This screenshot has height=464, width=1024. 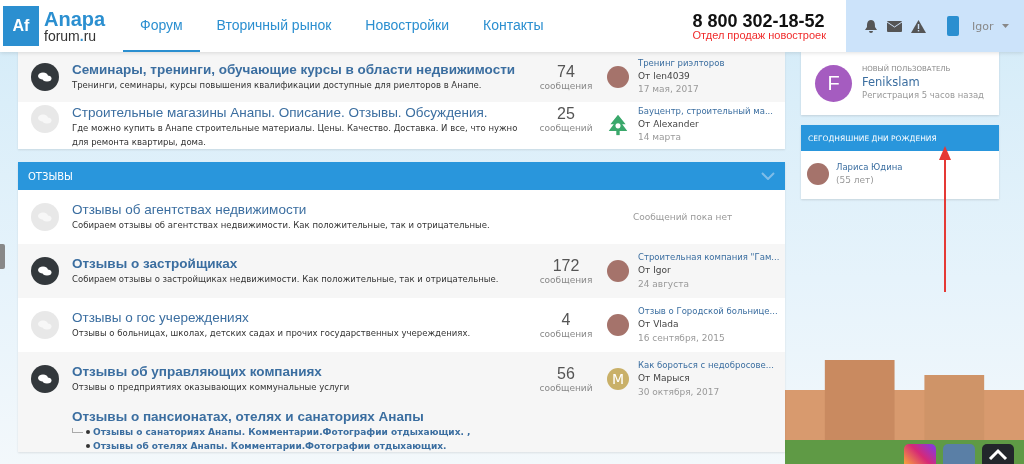 I want to click on forum-description: Собираем отзывы об агентствах недвижимости. Как положительные, так и отрицательные., so click(x=281, y=225).